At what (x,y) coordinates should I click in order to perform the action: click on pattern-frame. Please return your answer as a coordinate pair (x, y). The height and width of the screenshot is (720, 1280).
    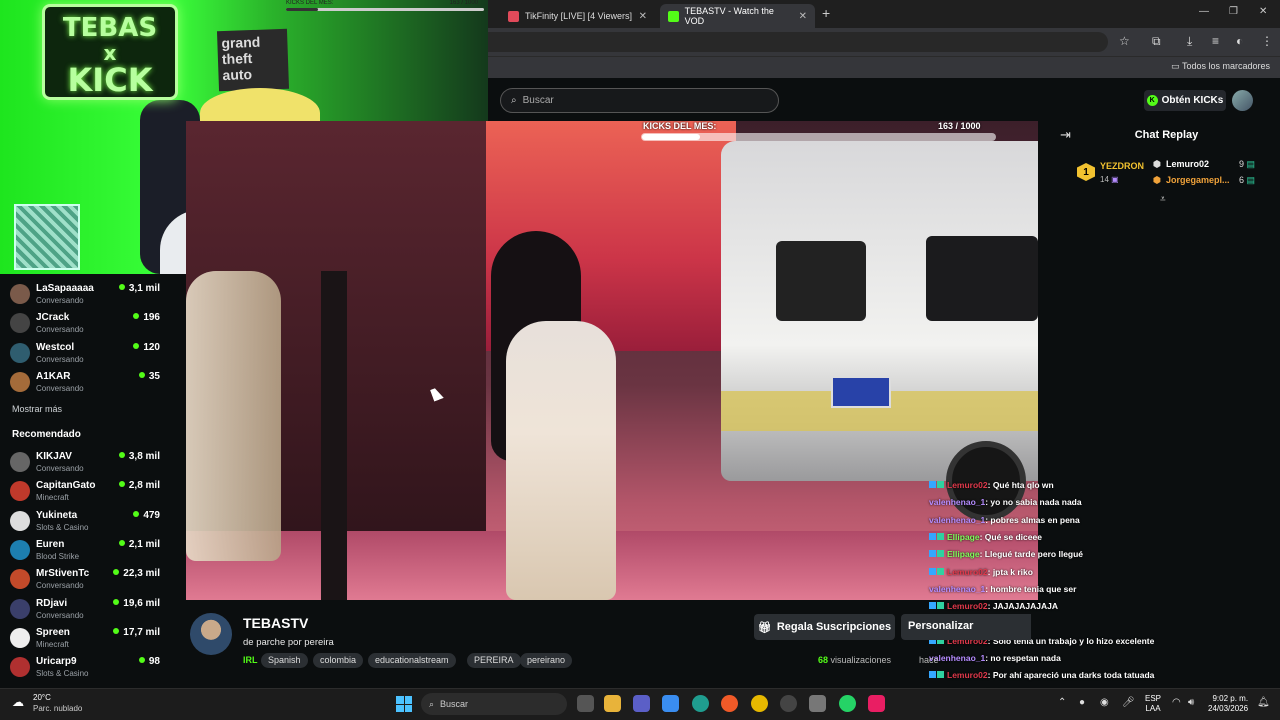
    Looking at the image, I should click on (47, 237).